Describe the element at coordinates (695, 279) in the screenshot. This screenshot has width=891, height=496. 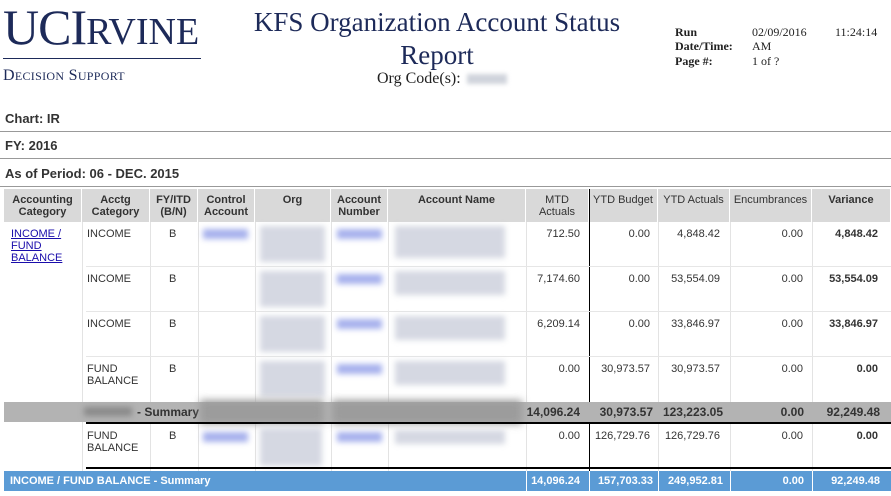
I see `ytd-cell: 53,554.09` at that location.